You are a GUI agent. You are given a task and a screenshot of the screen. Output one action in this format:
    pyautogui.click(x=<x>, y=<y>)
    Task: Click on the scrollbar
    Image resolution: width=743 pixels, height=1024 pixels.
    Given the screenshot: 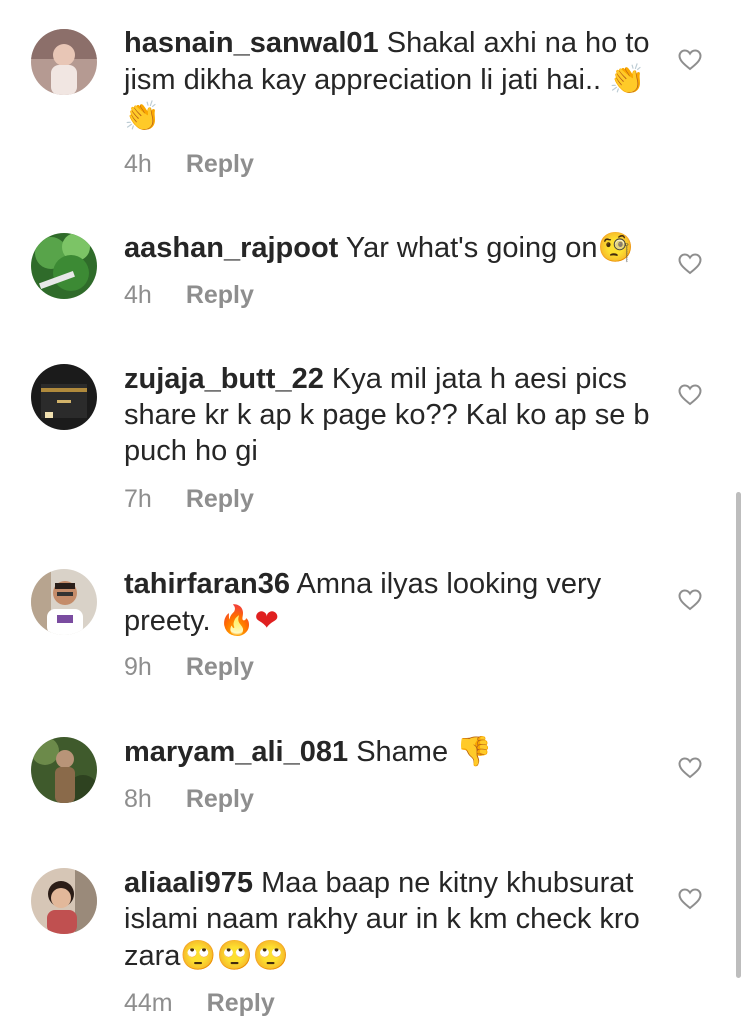 What is the action you would take?
    pyautogui.click(x=738, y=735)
    